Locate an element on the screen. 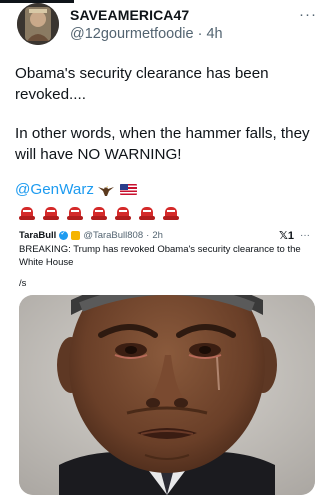 Image resolution: width=332 pixels, height=500 pixels. author-handle-line: @12gourmetfoodie · 4h is located at coordinates (146, 34).